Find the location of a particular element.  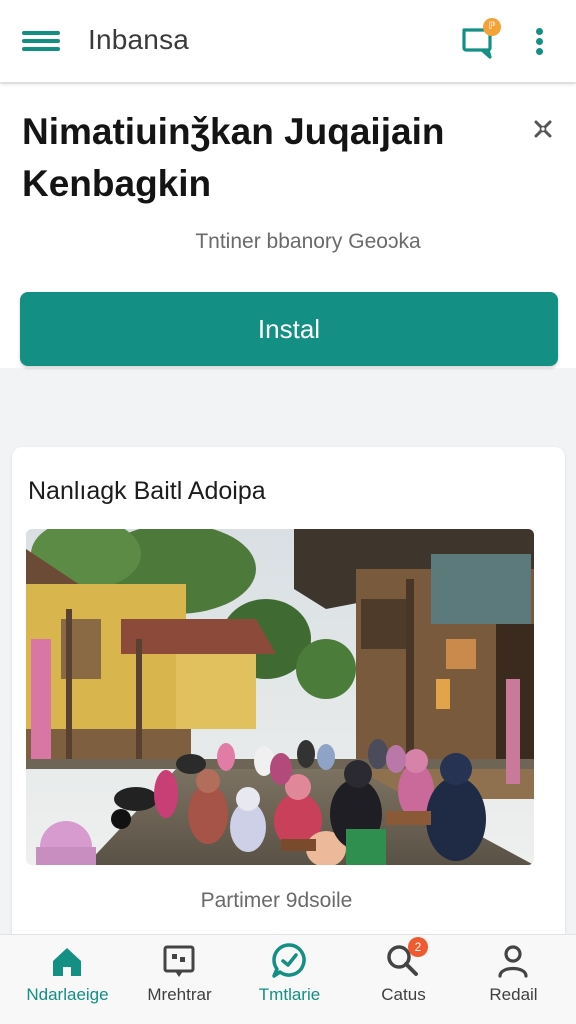

chat-button: ℙ is located at coordinates (481, 41).